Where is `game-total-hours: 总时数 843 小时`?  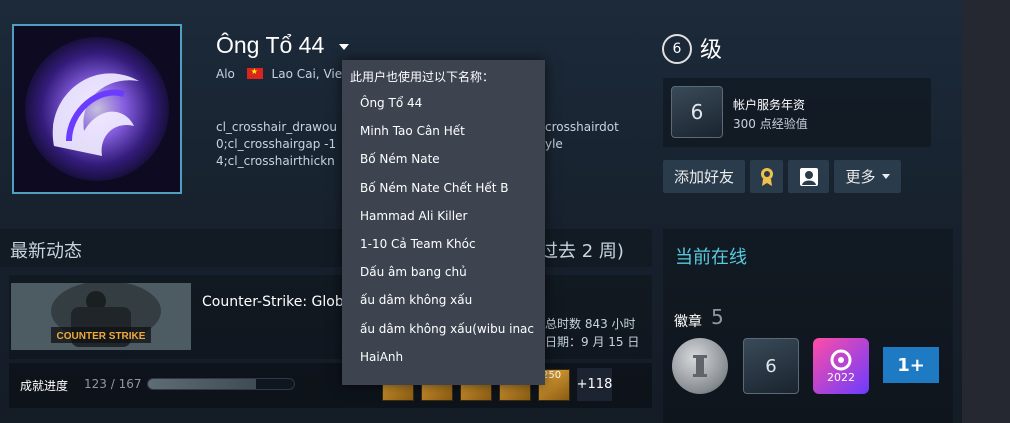
game-total-hours: 总时数 843 小时 is located at coordinates (590, 324).